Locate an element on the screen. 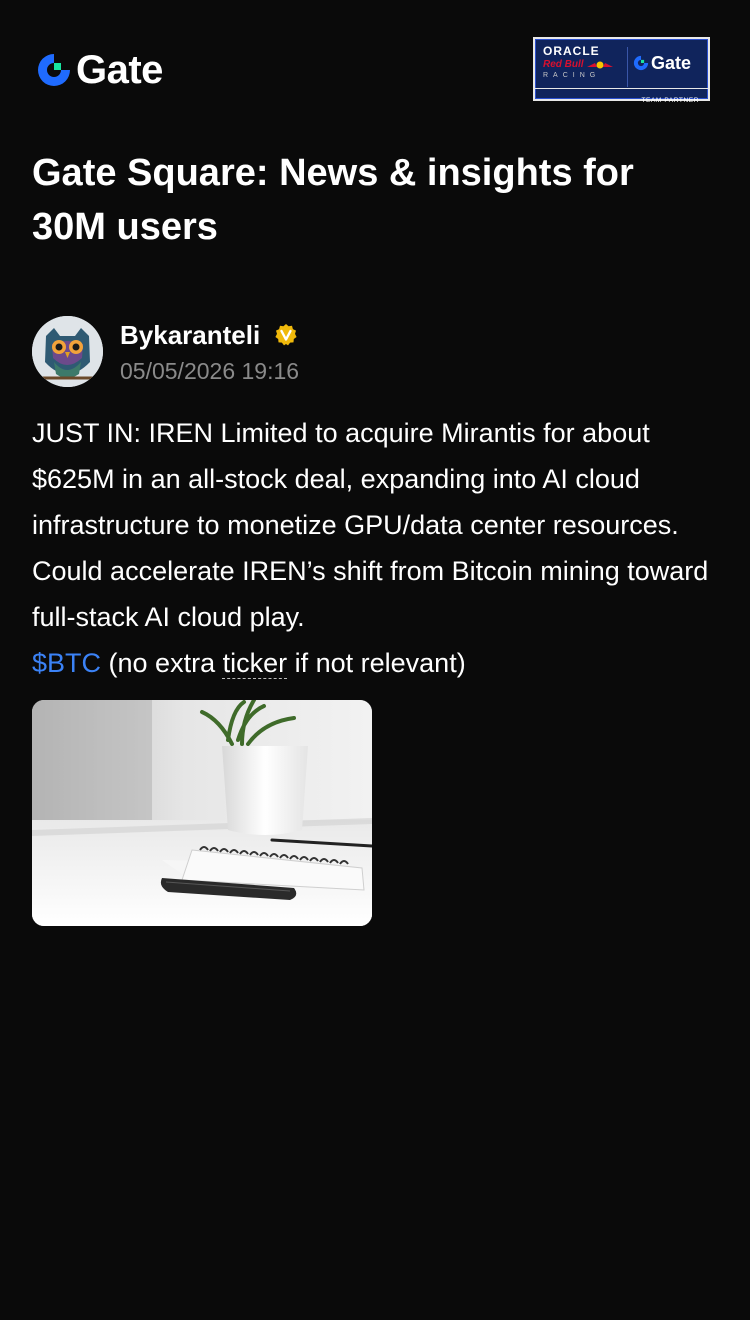  gate-logo: Gate is located at coordinates (99, 70).